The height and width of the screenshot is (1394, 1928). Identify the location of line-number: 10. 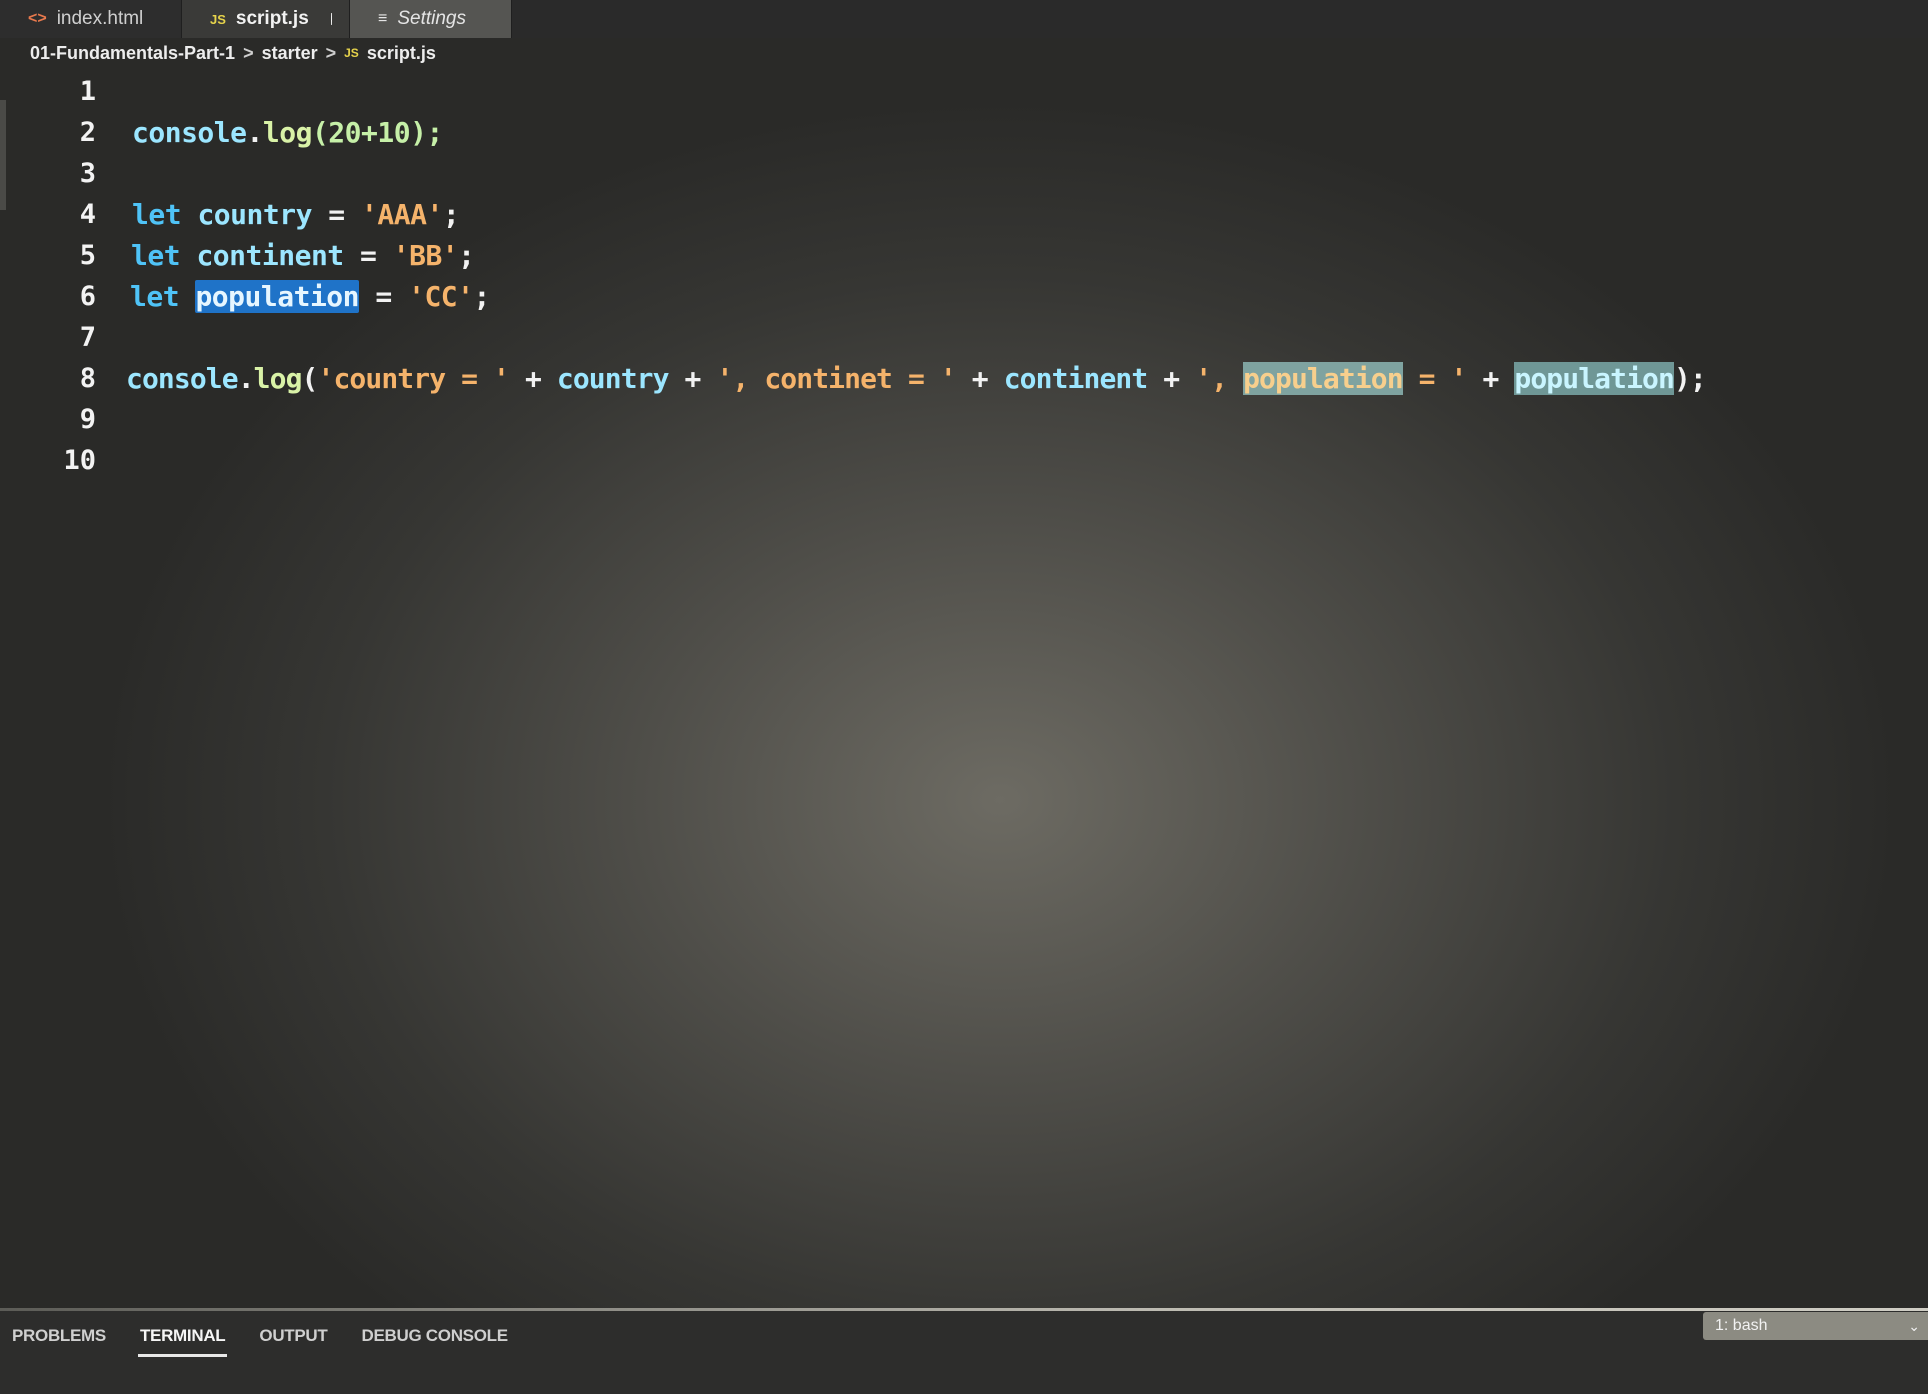
(79, 460).